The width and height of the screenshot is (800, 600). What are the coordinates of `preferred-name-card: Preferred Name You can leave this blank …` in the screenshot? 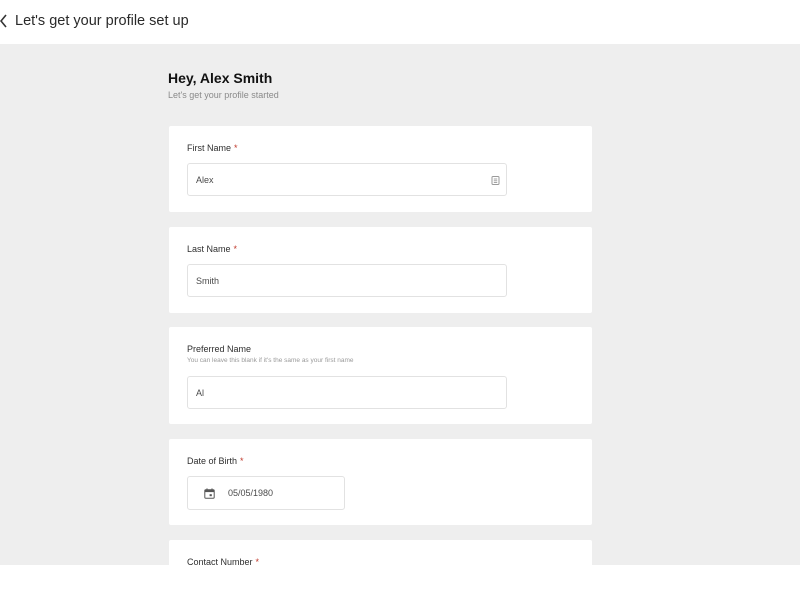 It's located at (380, 375).